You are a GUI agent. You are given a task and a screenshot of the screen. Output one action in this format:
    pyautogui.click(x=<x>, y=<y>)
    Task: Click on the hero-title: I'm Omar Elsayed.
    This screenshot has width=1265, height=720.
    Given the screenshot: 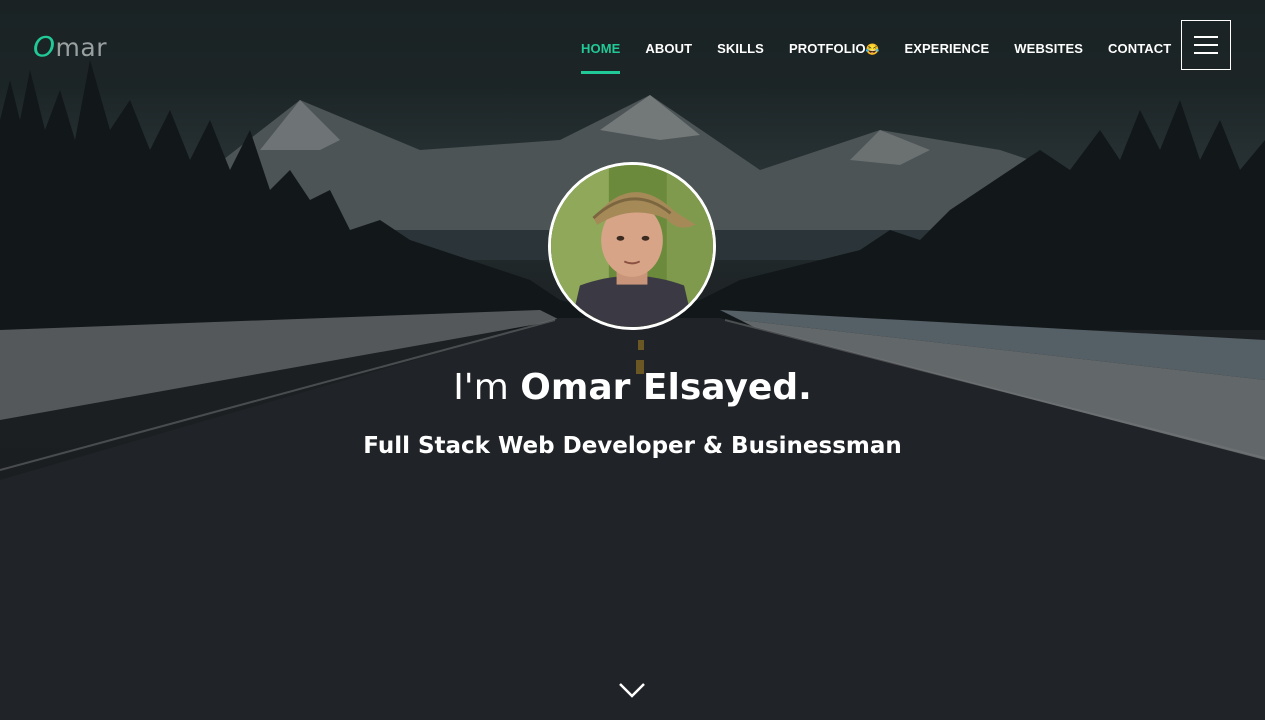 What is the action you would take?
    pyautogui.click(x=632, y=388)
    